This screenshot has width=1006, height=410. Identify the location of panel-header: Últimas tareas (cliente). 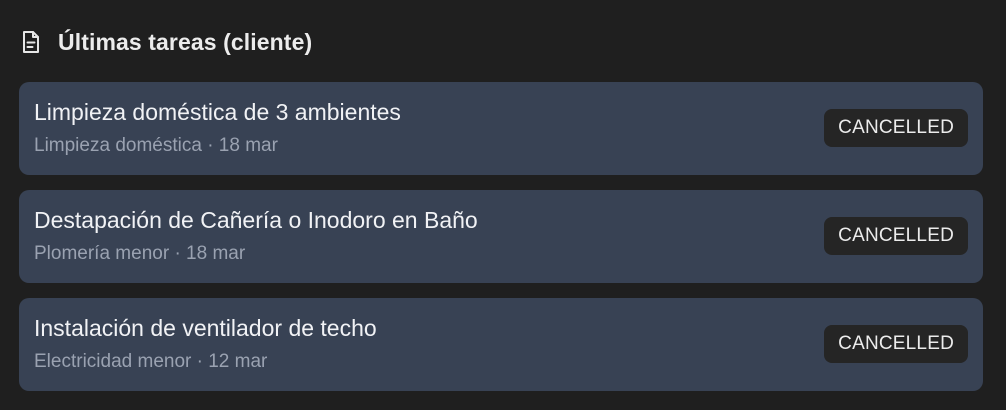
(166, 42).